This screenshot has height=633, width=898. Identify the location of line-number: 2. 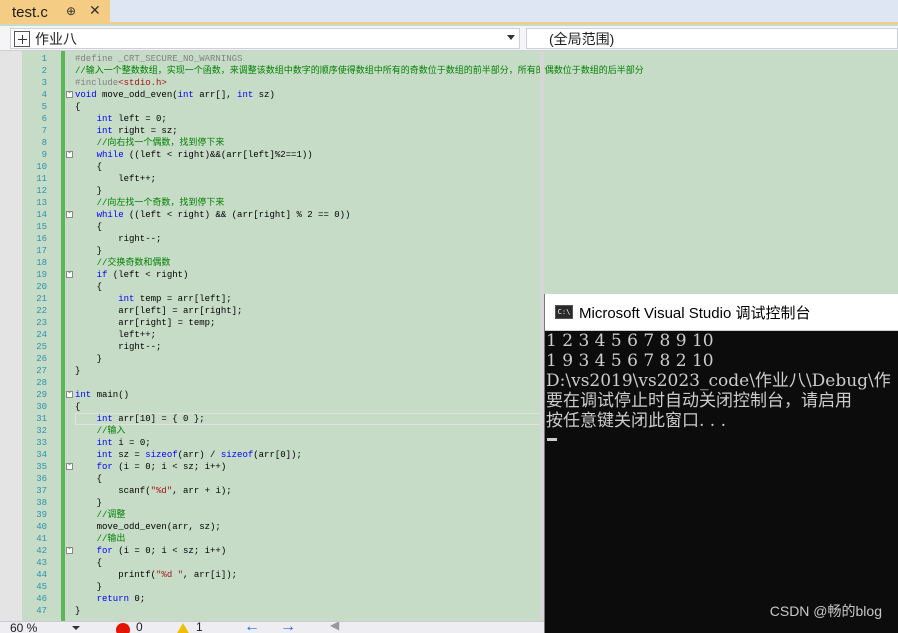
(44, 71).